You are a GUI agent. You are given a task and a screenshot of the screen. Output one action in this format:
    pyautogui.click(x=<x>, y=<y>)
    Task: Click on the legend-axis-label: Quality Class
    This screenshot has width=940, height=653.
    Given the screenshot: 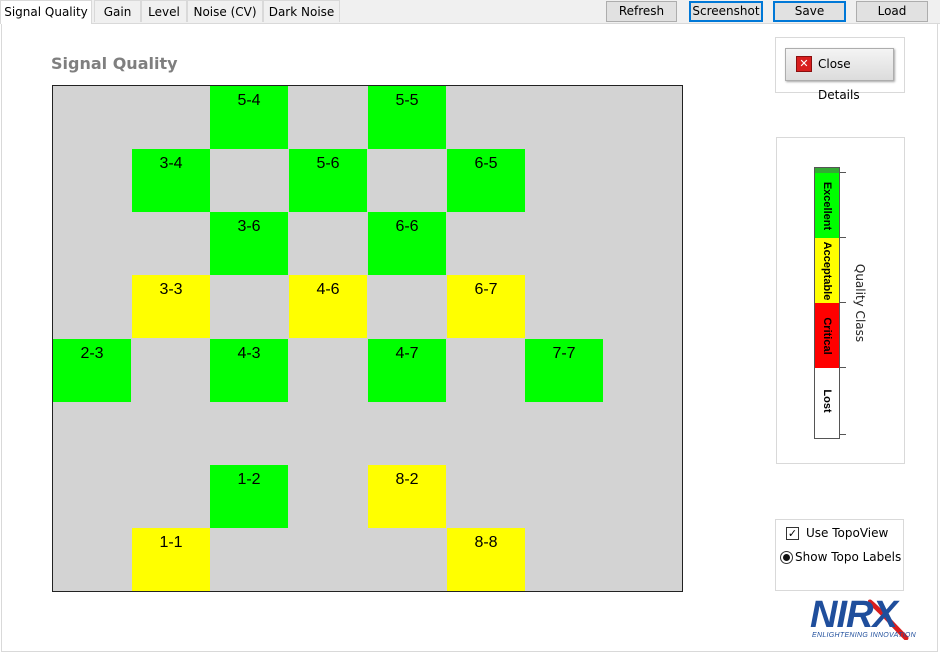 What is the action you would take?
    pyautogui.click(x=860, y=303)
    